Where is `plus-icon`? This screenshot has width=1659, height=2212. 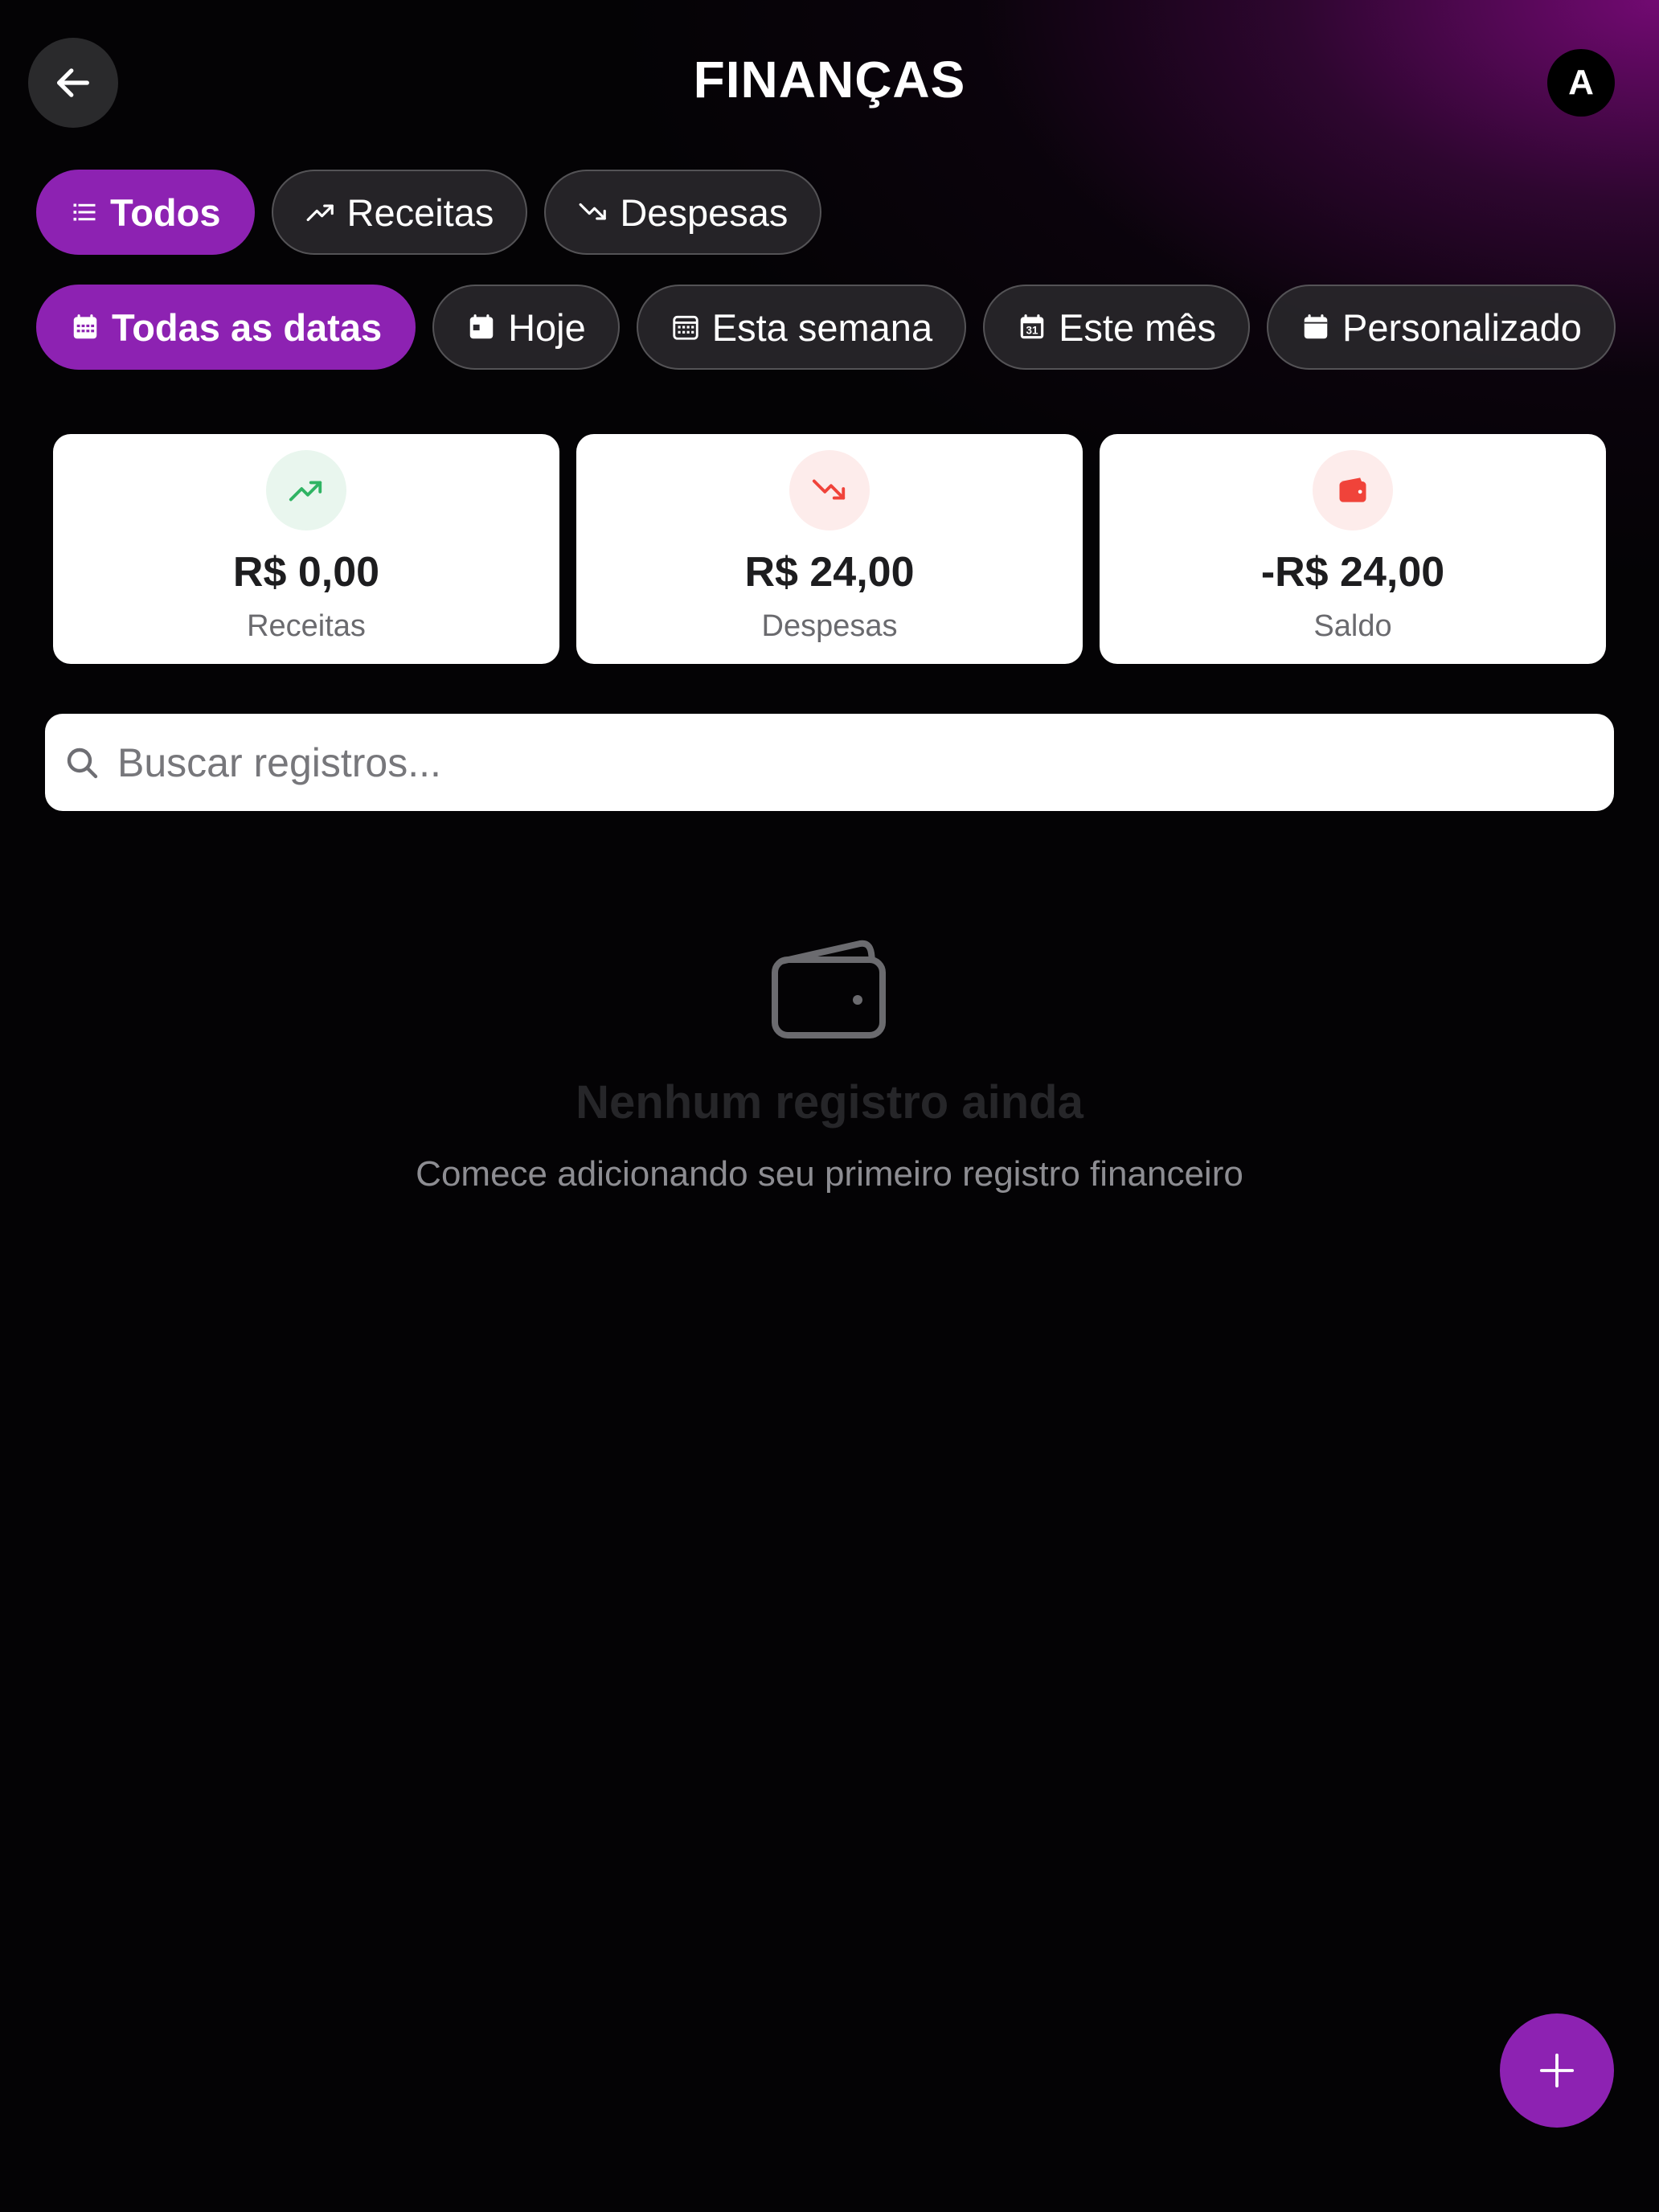 plus-icon is located at coordinates (1557, 2070).